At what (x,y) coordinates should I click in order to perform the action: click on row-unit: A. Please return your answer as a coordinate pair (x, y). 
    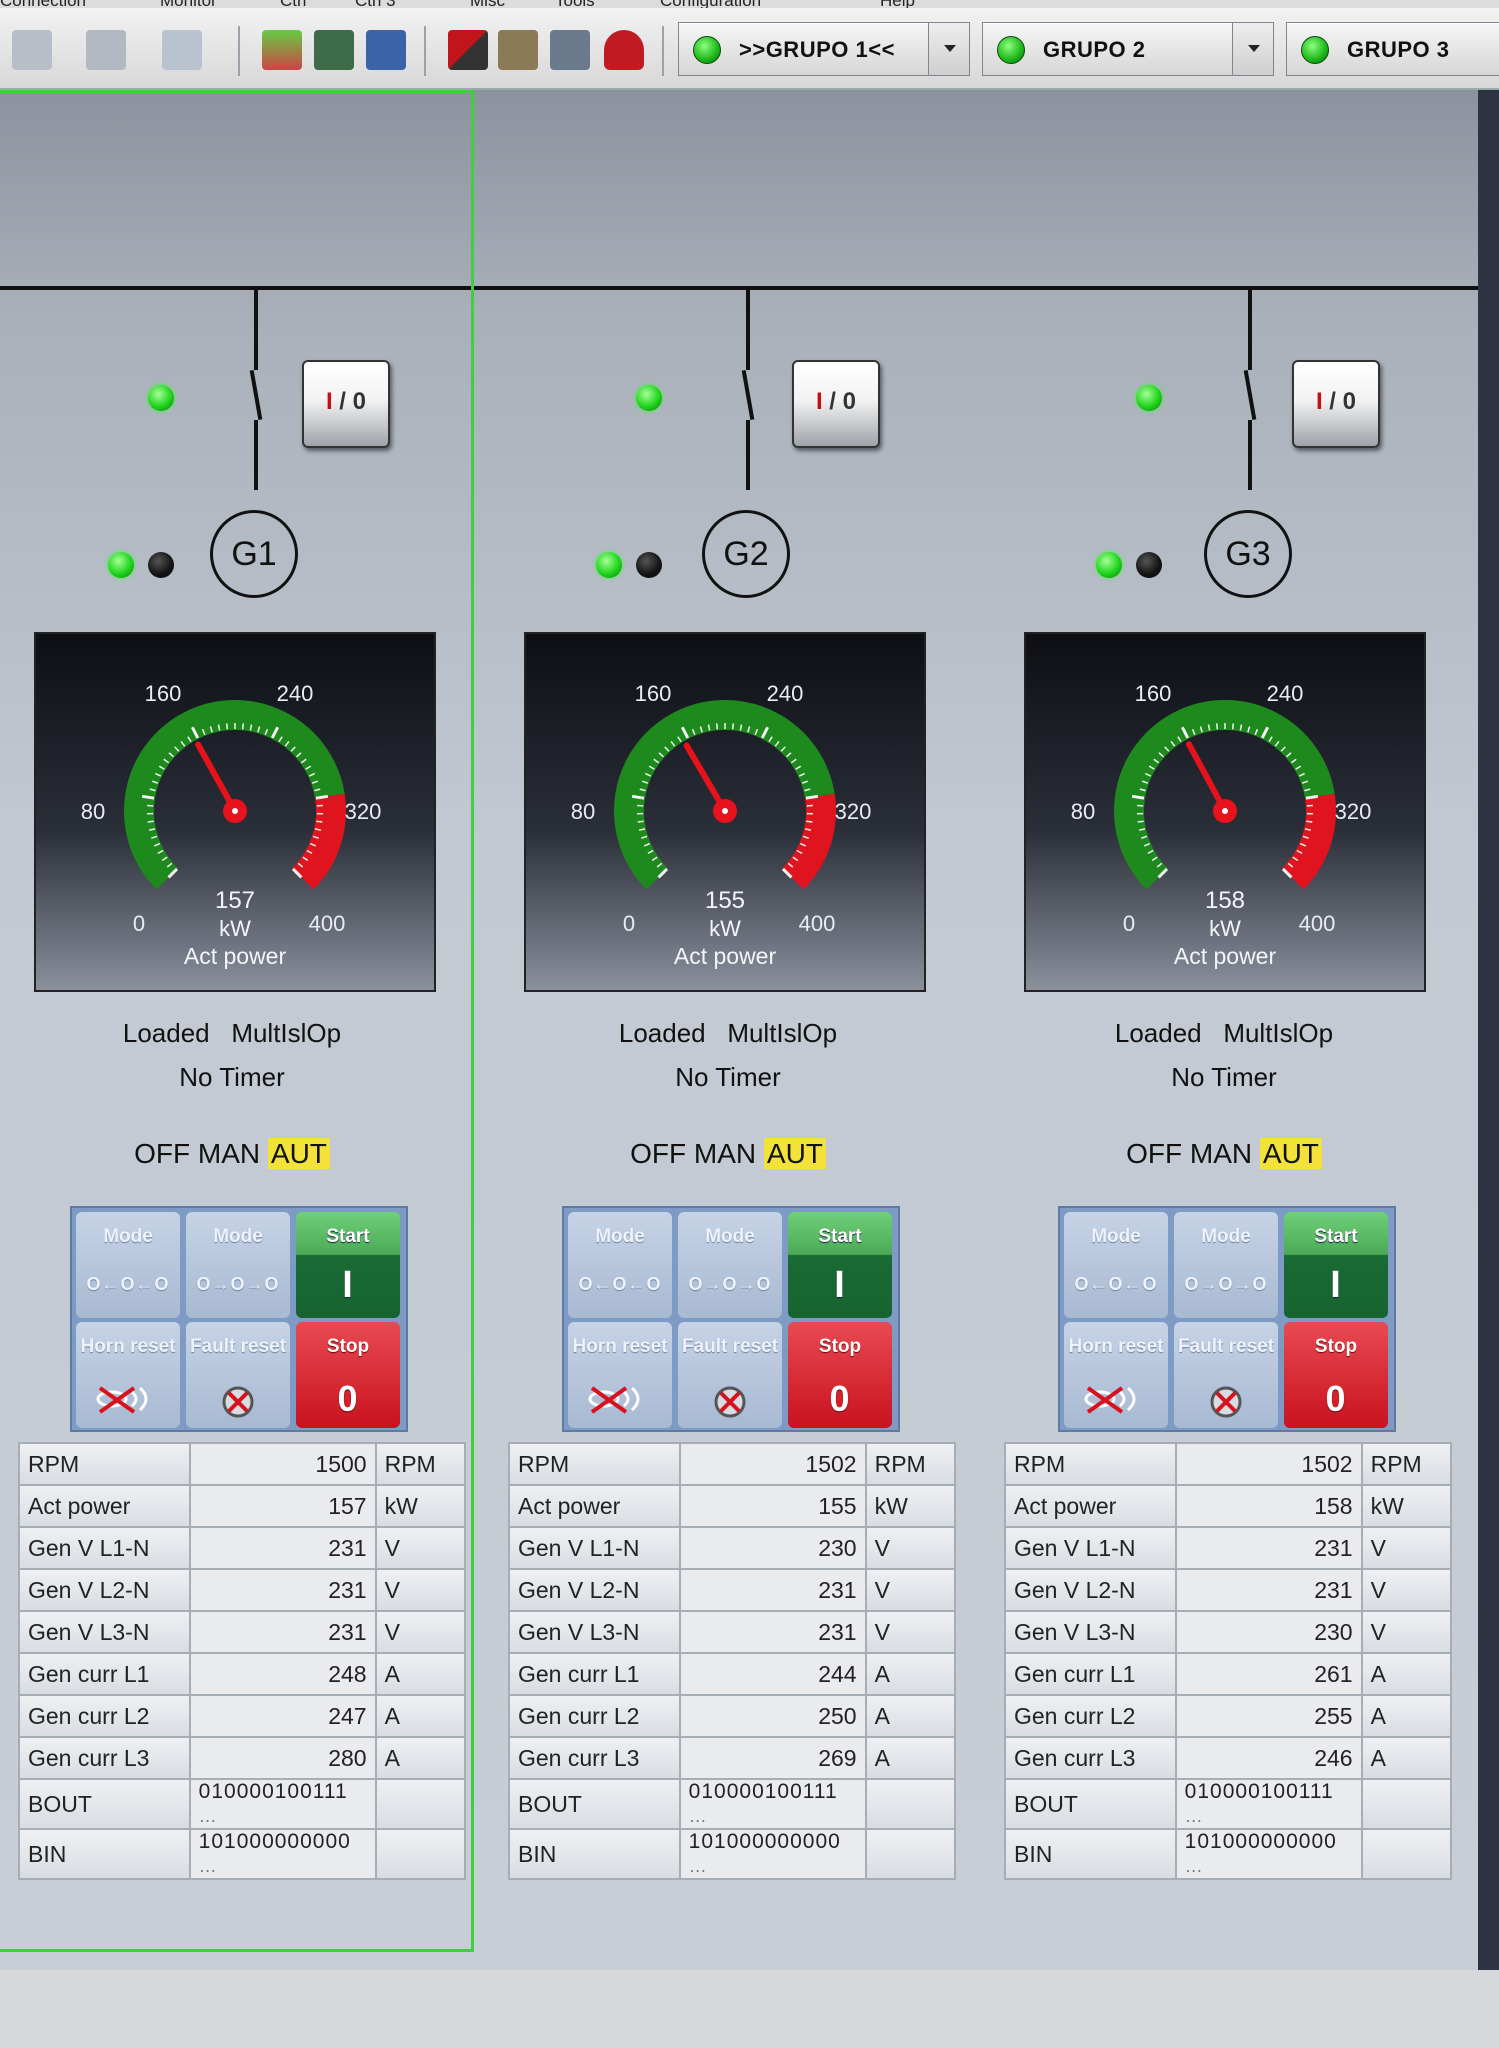
    Looking at the image, I should click on (910, 1674).